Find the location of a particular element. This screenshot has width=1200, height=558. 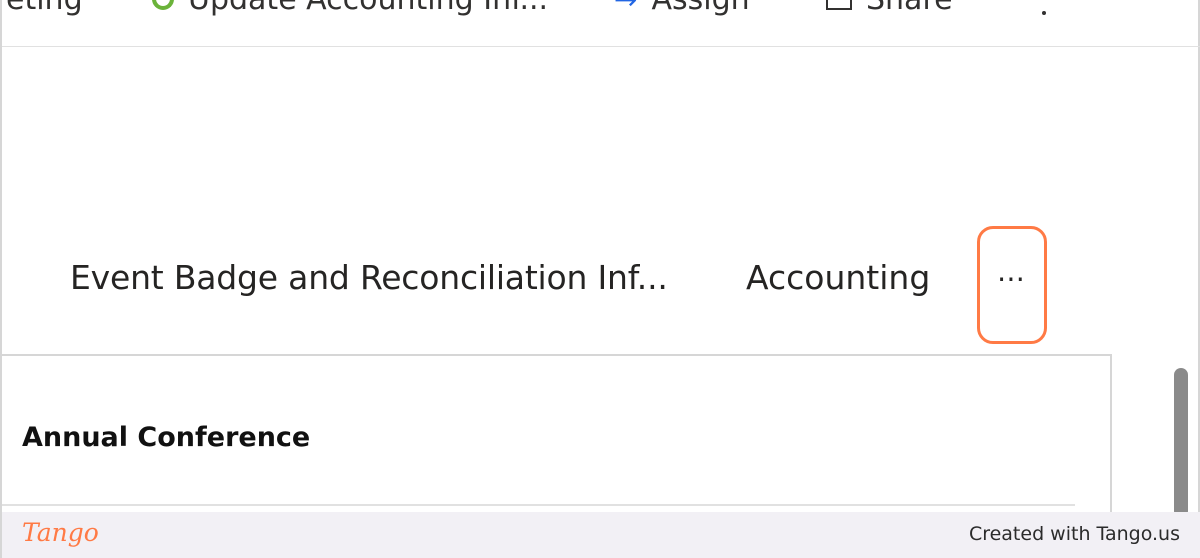

command-overflow-button is located at coordinates (1044, 8).